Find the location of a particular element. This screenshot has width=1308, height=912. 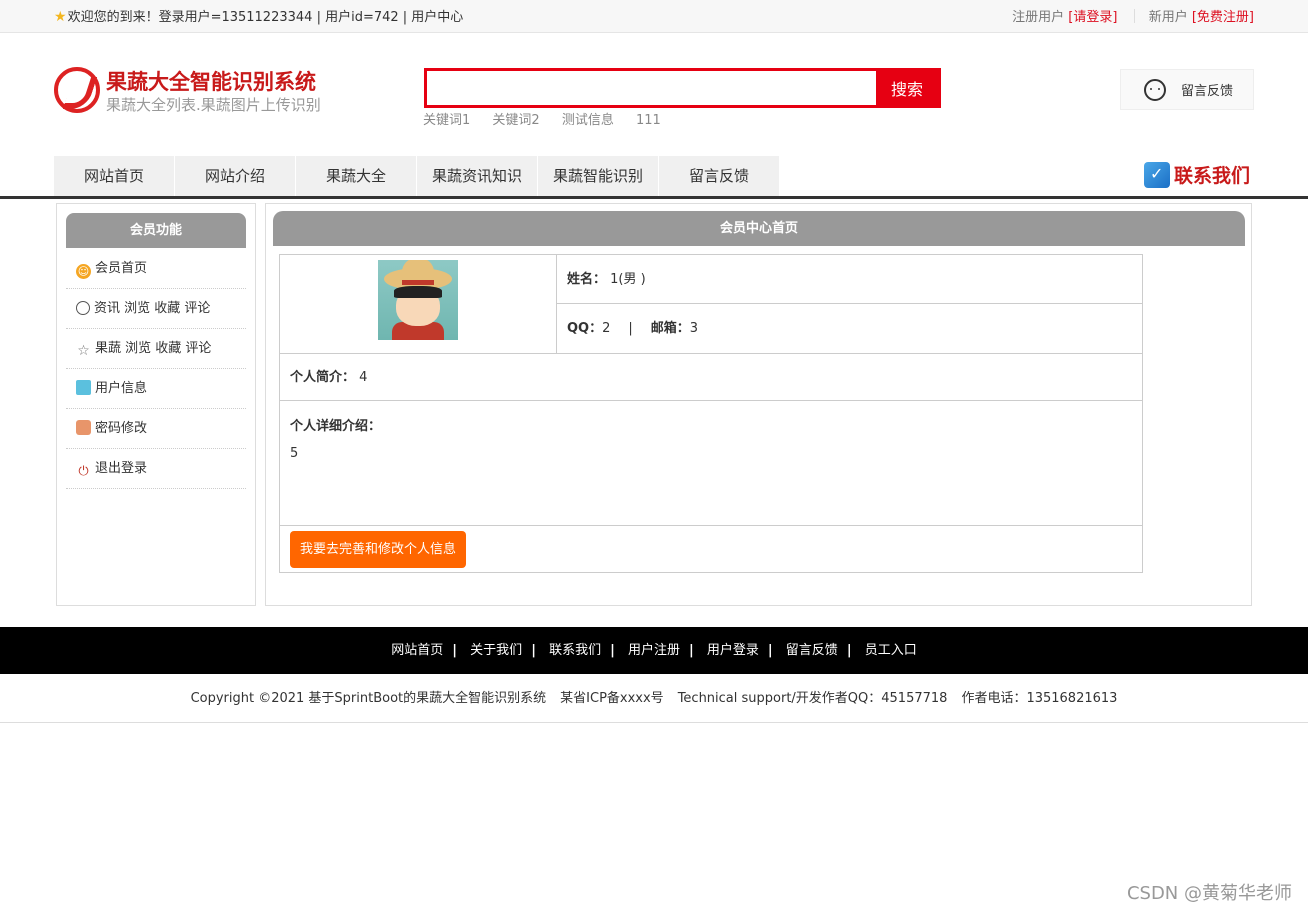

sidebar-item-label: 果蔬 浏览 收藏 评论 is located at coordinates (153, 348).